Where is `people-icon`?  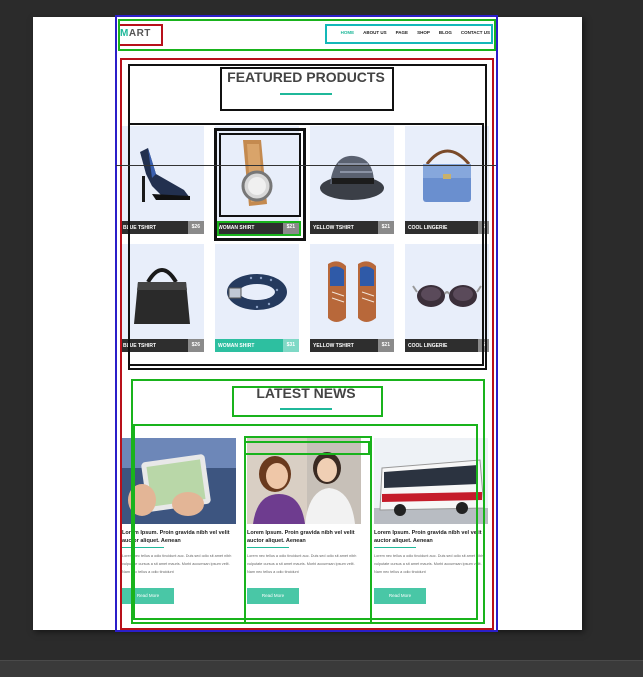 people-icon is located at coordinates (304, 481).